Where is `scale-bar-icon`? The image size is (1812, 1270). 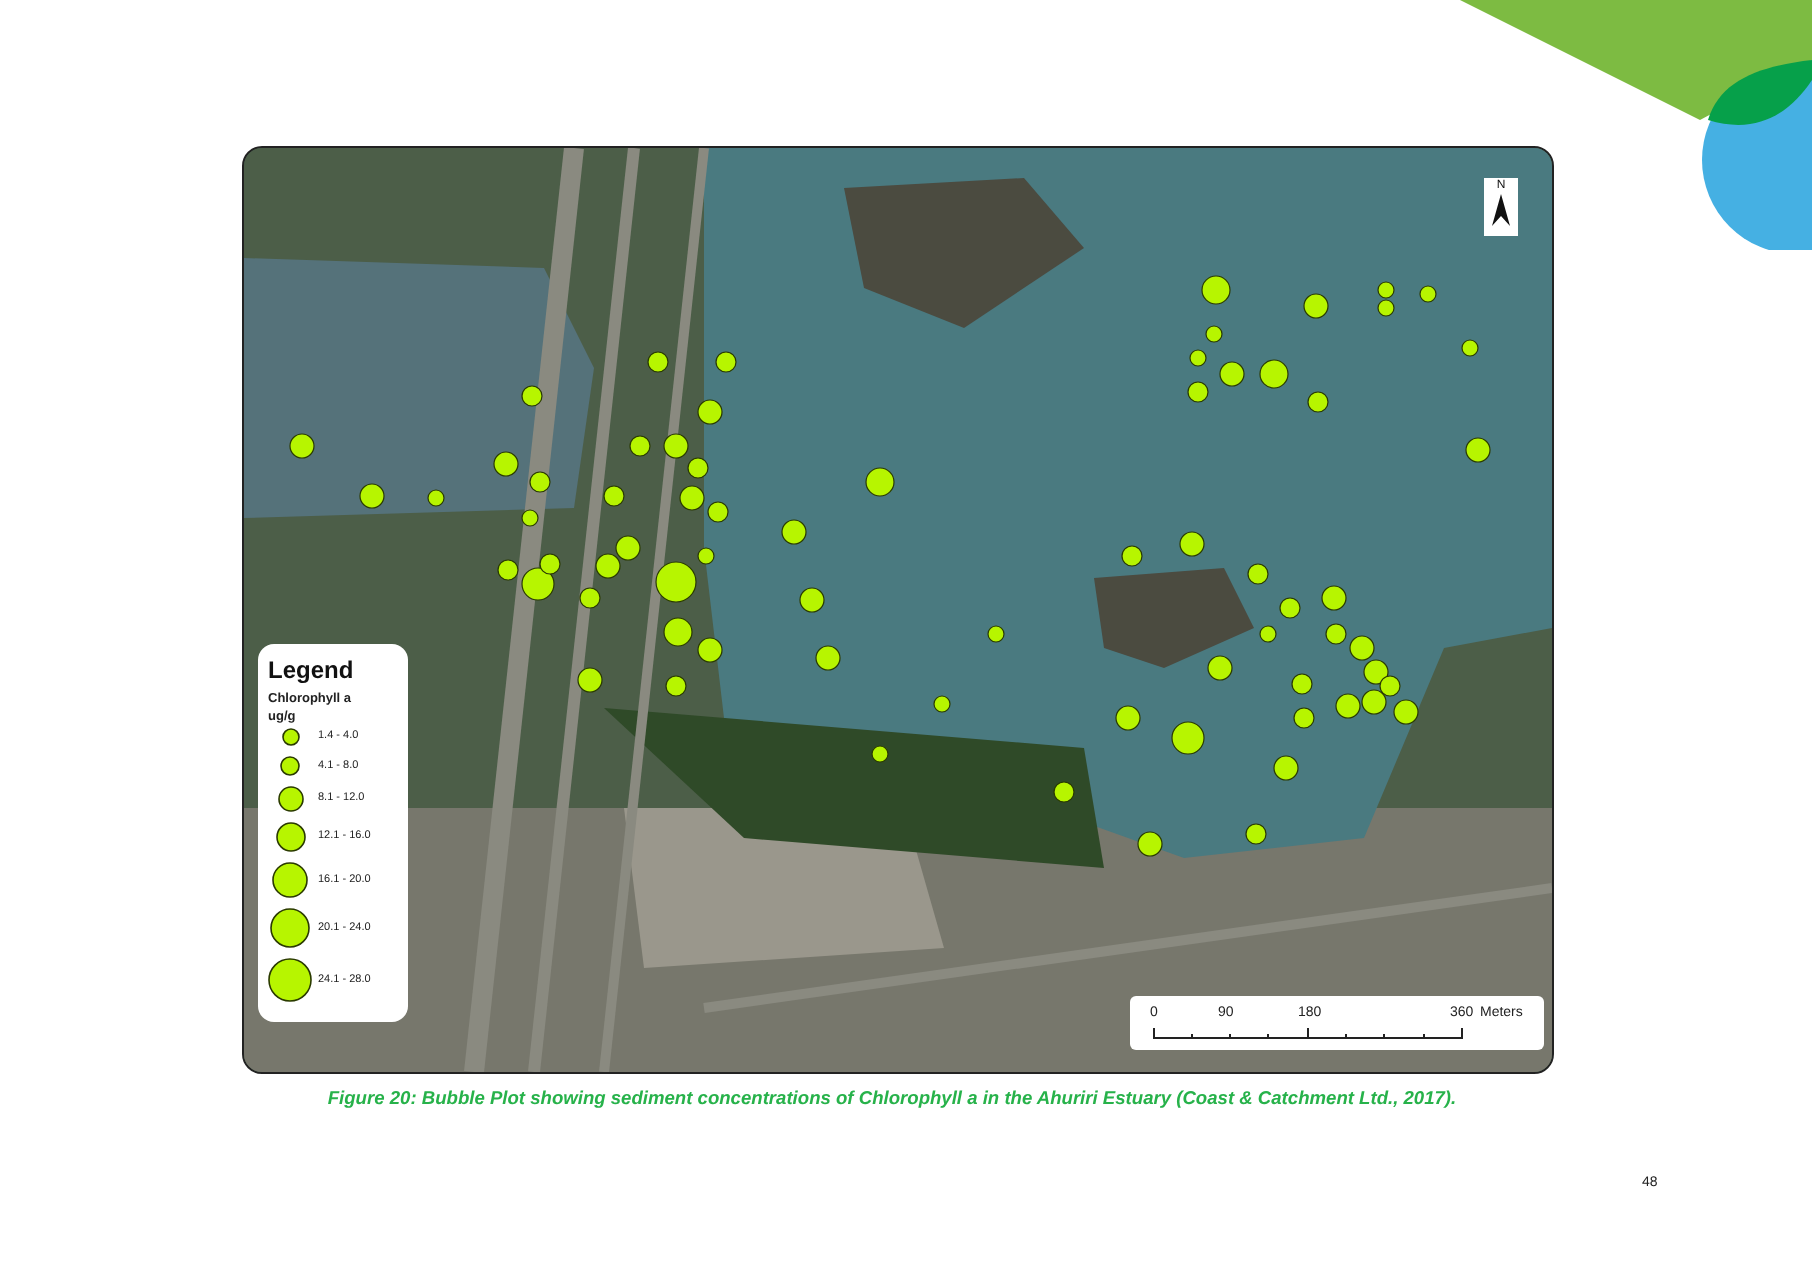
scale-bar-icon is located at coordinates (1308, 1034).